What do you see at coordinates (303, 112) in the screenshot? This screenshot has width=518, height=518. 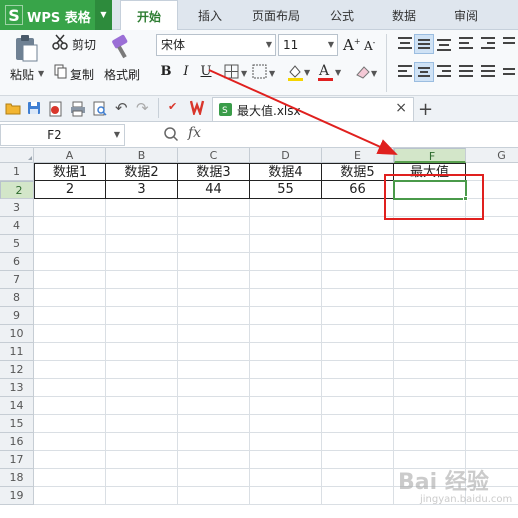 I see `annotation-arrow` at bounding box center [303, 112].